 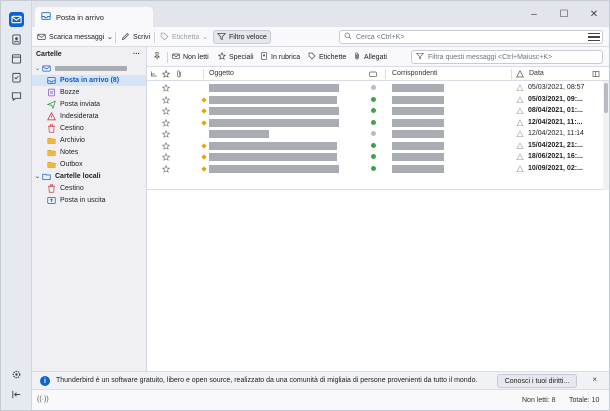 I want to click on pin-icon, so click(x=157, y=57).